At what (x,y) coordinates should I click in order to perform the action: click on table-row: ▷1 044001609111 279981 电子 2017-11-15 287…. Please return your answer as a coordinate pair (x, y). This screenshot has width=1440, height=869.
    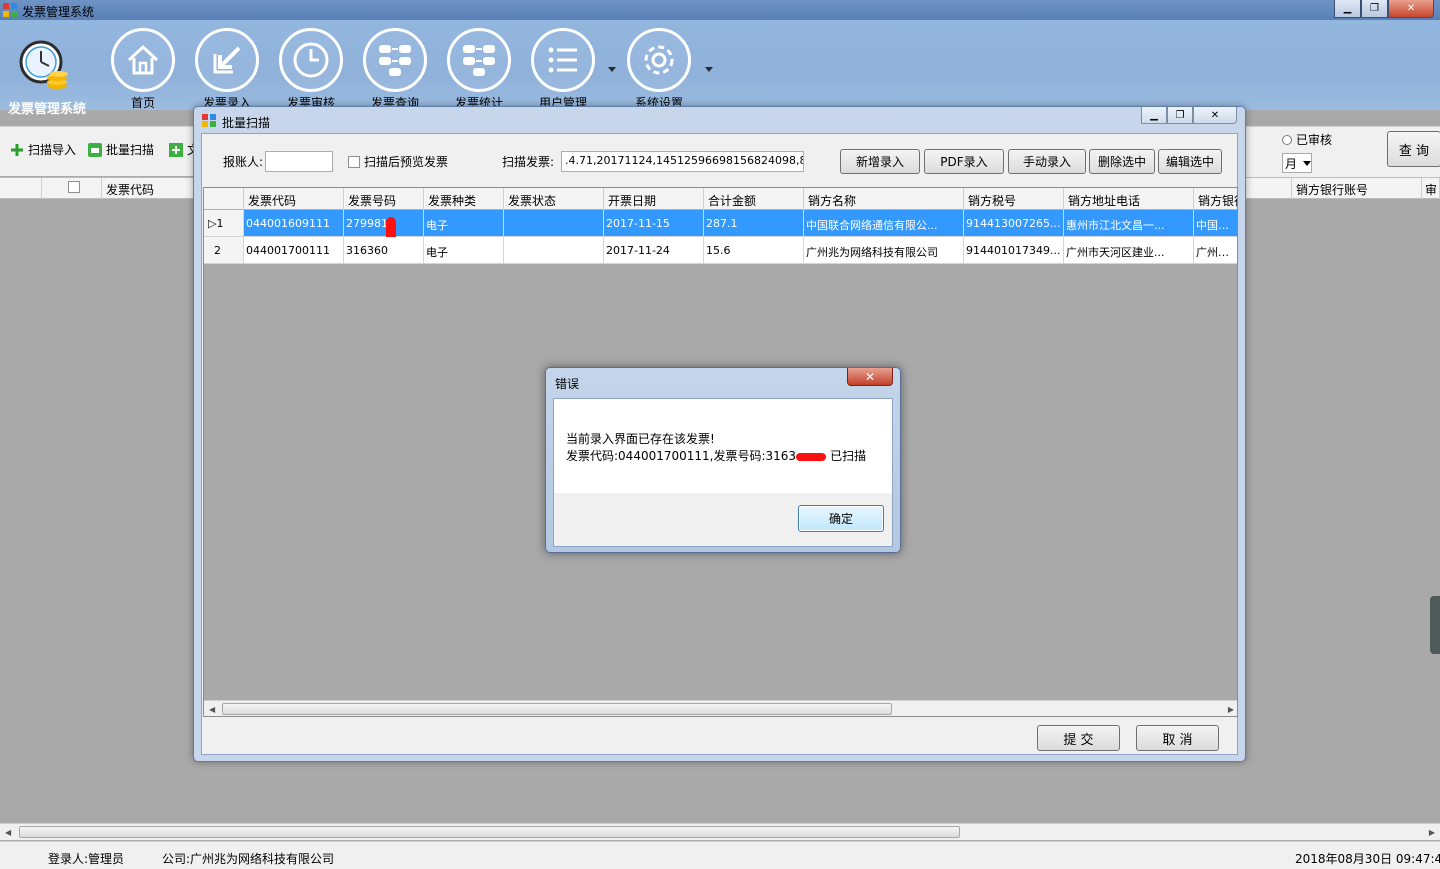
    Looking at the image, I should click on (720, 234).